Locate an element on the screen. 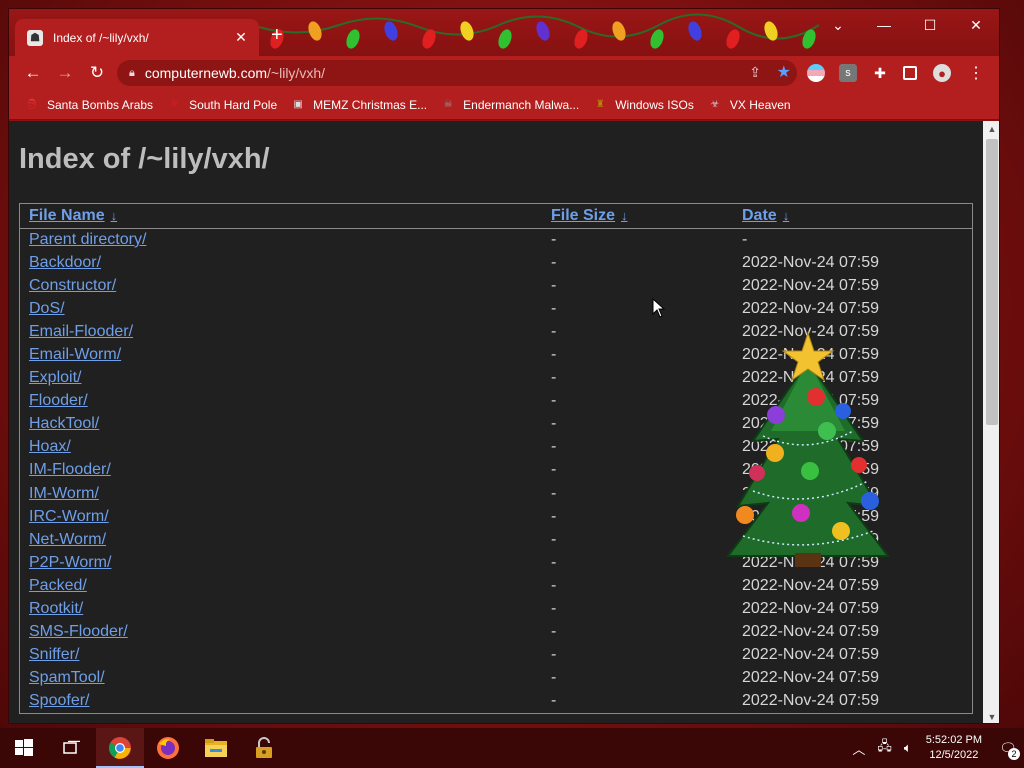  column-header-size: File Size ↓ is located at coordinates (637, 216).